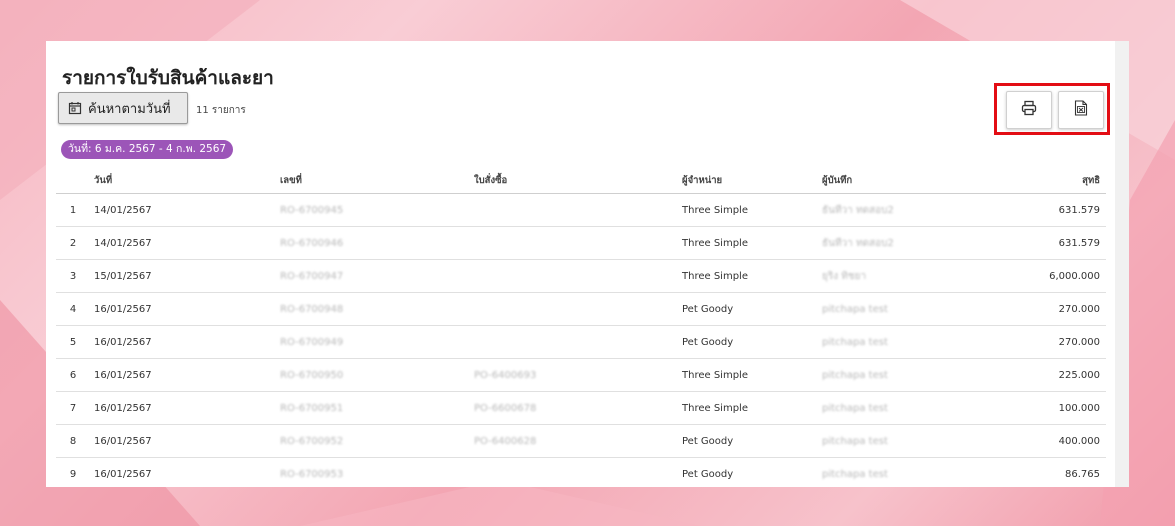 Image resolution: width=1175 pixels, height=526 pixels. I want to click on row-index: 8, so click(73, 441).